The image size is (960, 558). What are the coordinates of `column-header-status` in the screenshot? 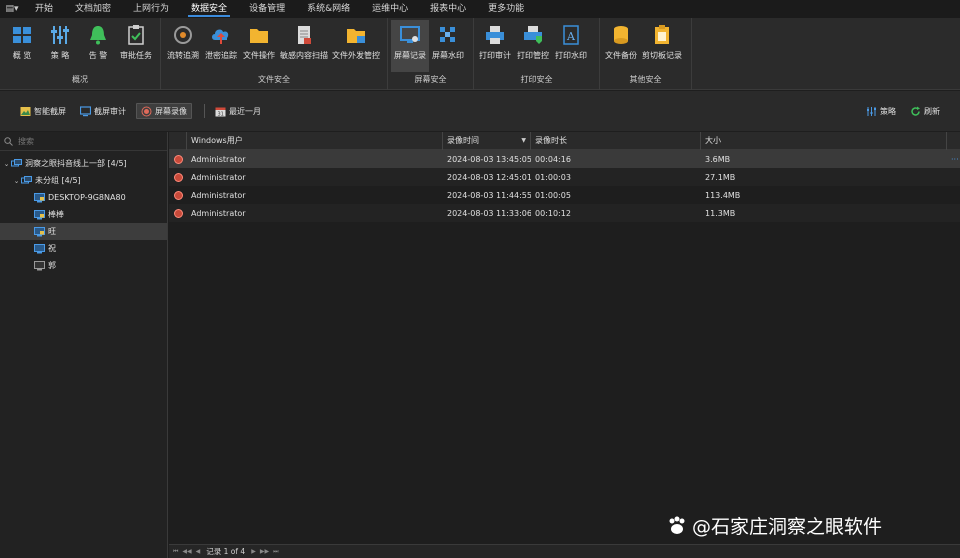 It's located at (178, 141).